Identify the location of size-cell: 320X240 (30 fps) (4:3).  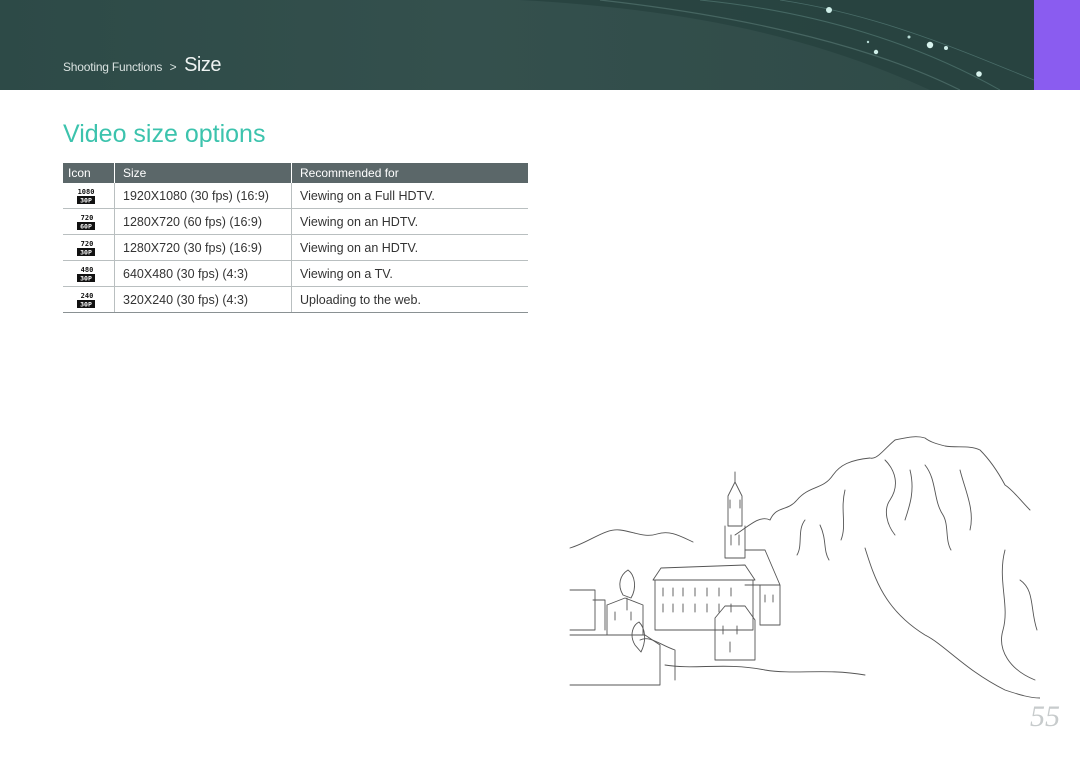
(203, 299).